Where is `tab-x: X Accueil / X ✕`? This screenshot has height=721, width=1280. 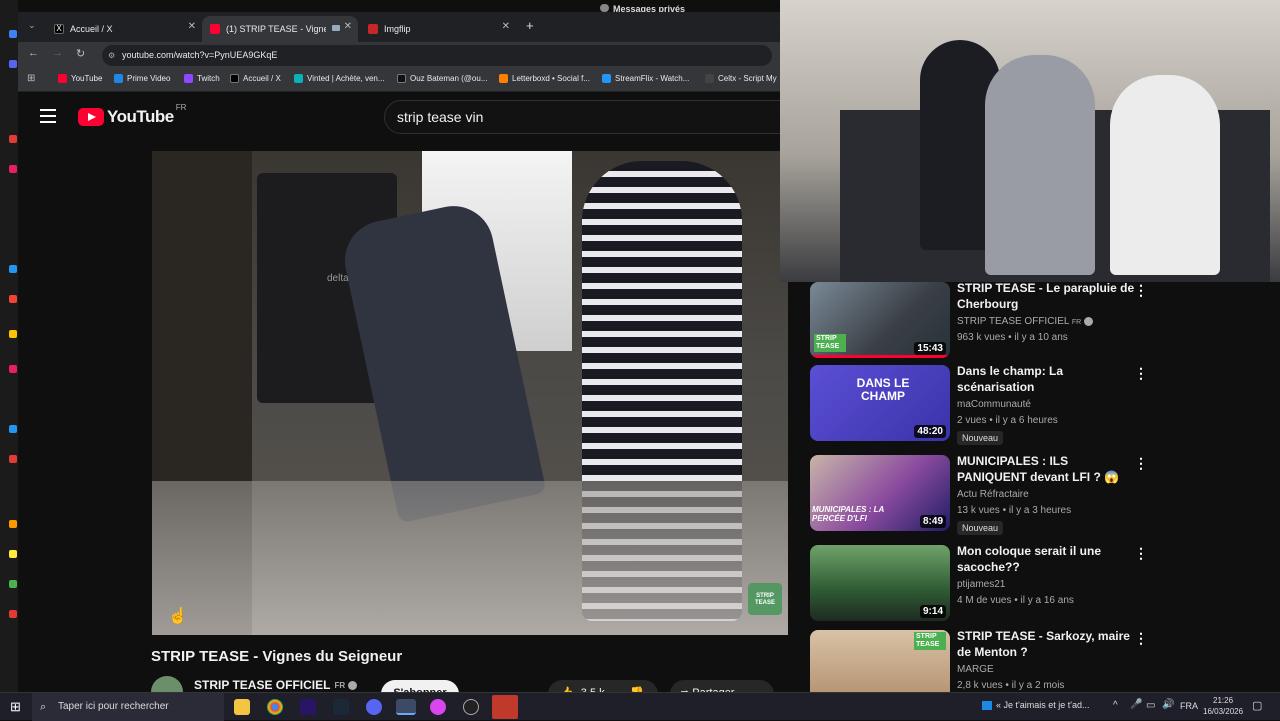 tab-x: X Accueil / X ✕ is located at coordinates (124, 29).